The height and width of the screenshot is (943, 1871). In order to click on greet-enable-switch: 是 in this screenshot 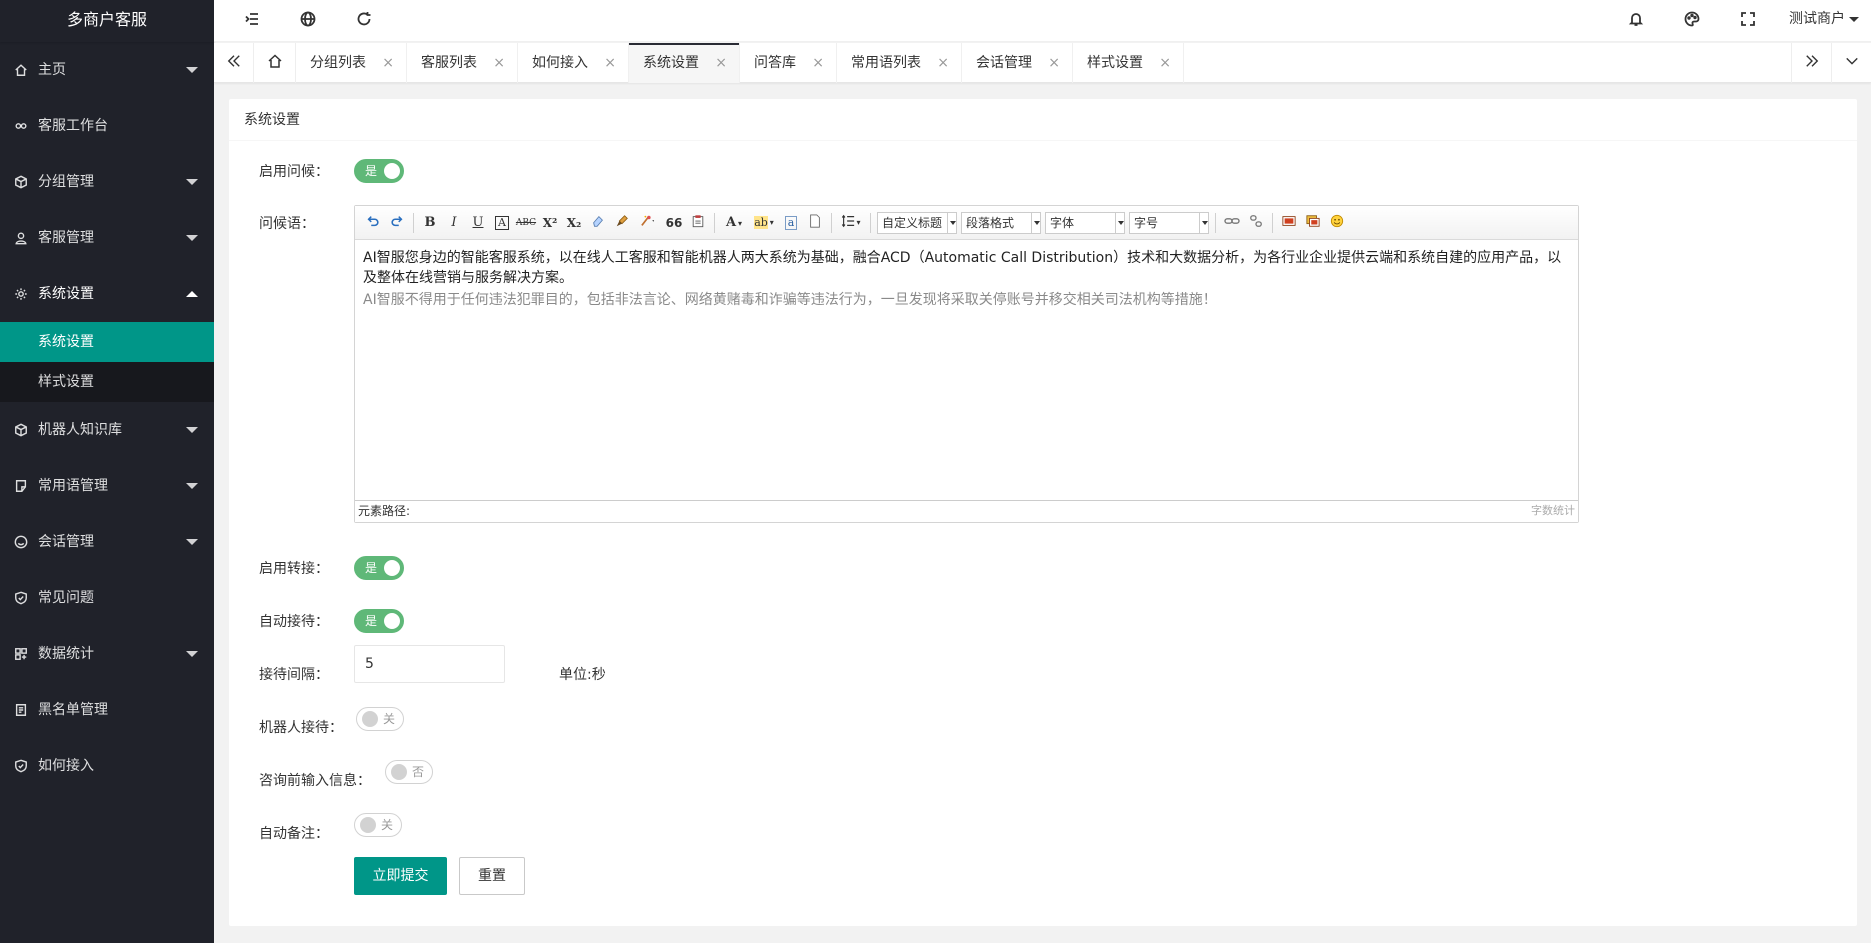, I will do `click(379, 171)`.